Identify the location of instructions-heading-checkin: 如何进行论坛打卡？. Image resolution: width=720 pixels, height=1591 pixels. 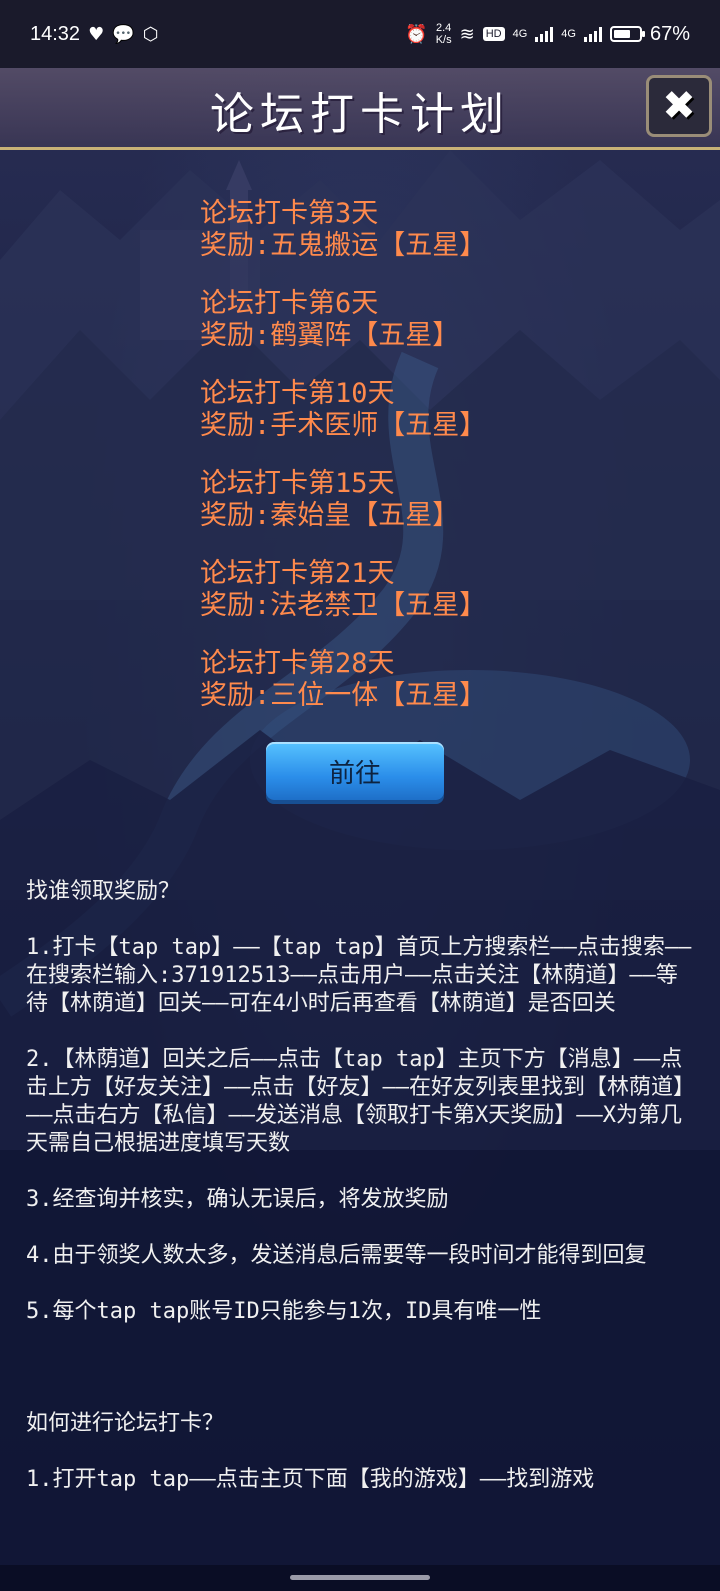
(125, 1423).